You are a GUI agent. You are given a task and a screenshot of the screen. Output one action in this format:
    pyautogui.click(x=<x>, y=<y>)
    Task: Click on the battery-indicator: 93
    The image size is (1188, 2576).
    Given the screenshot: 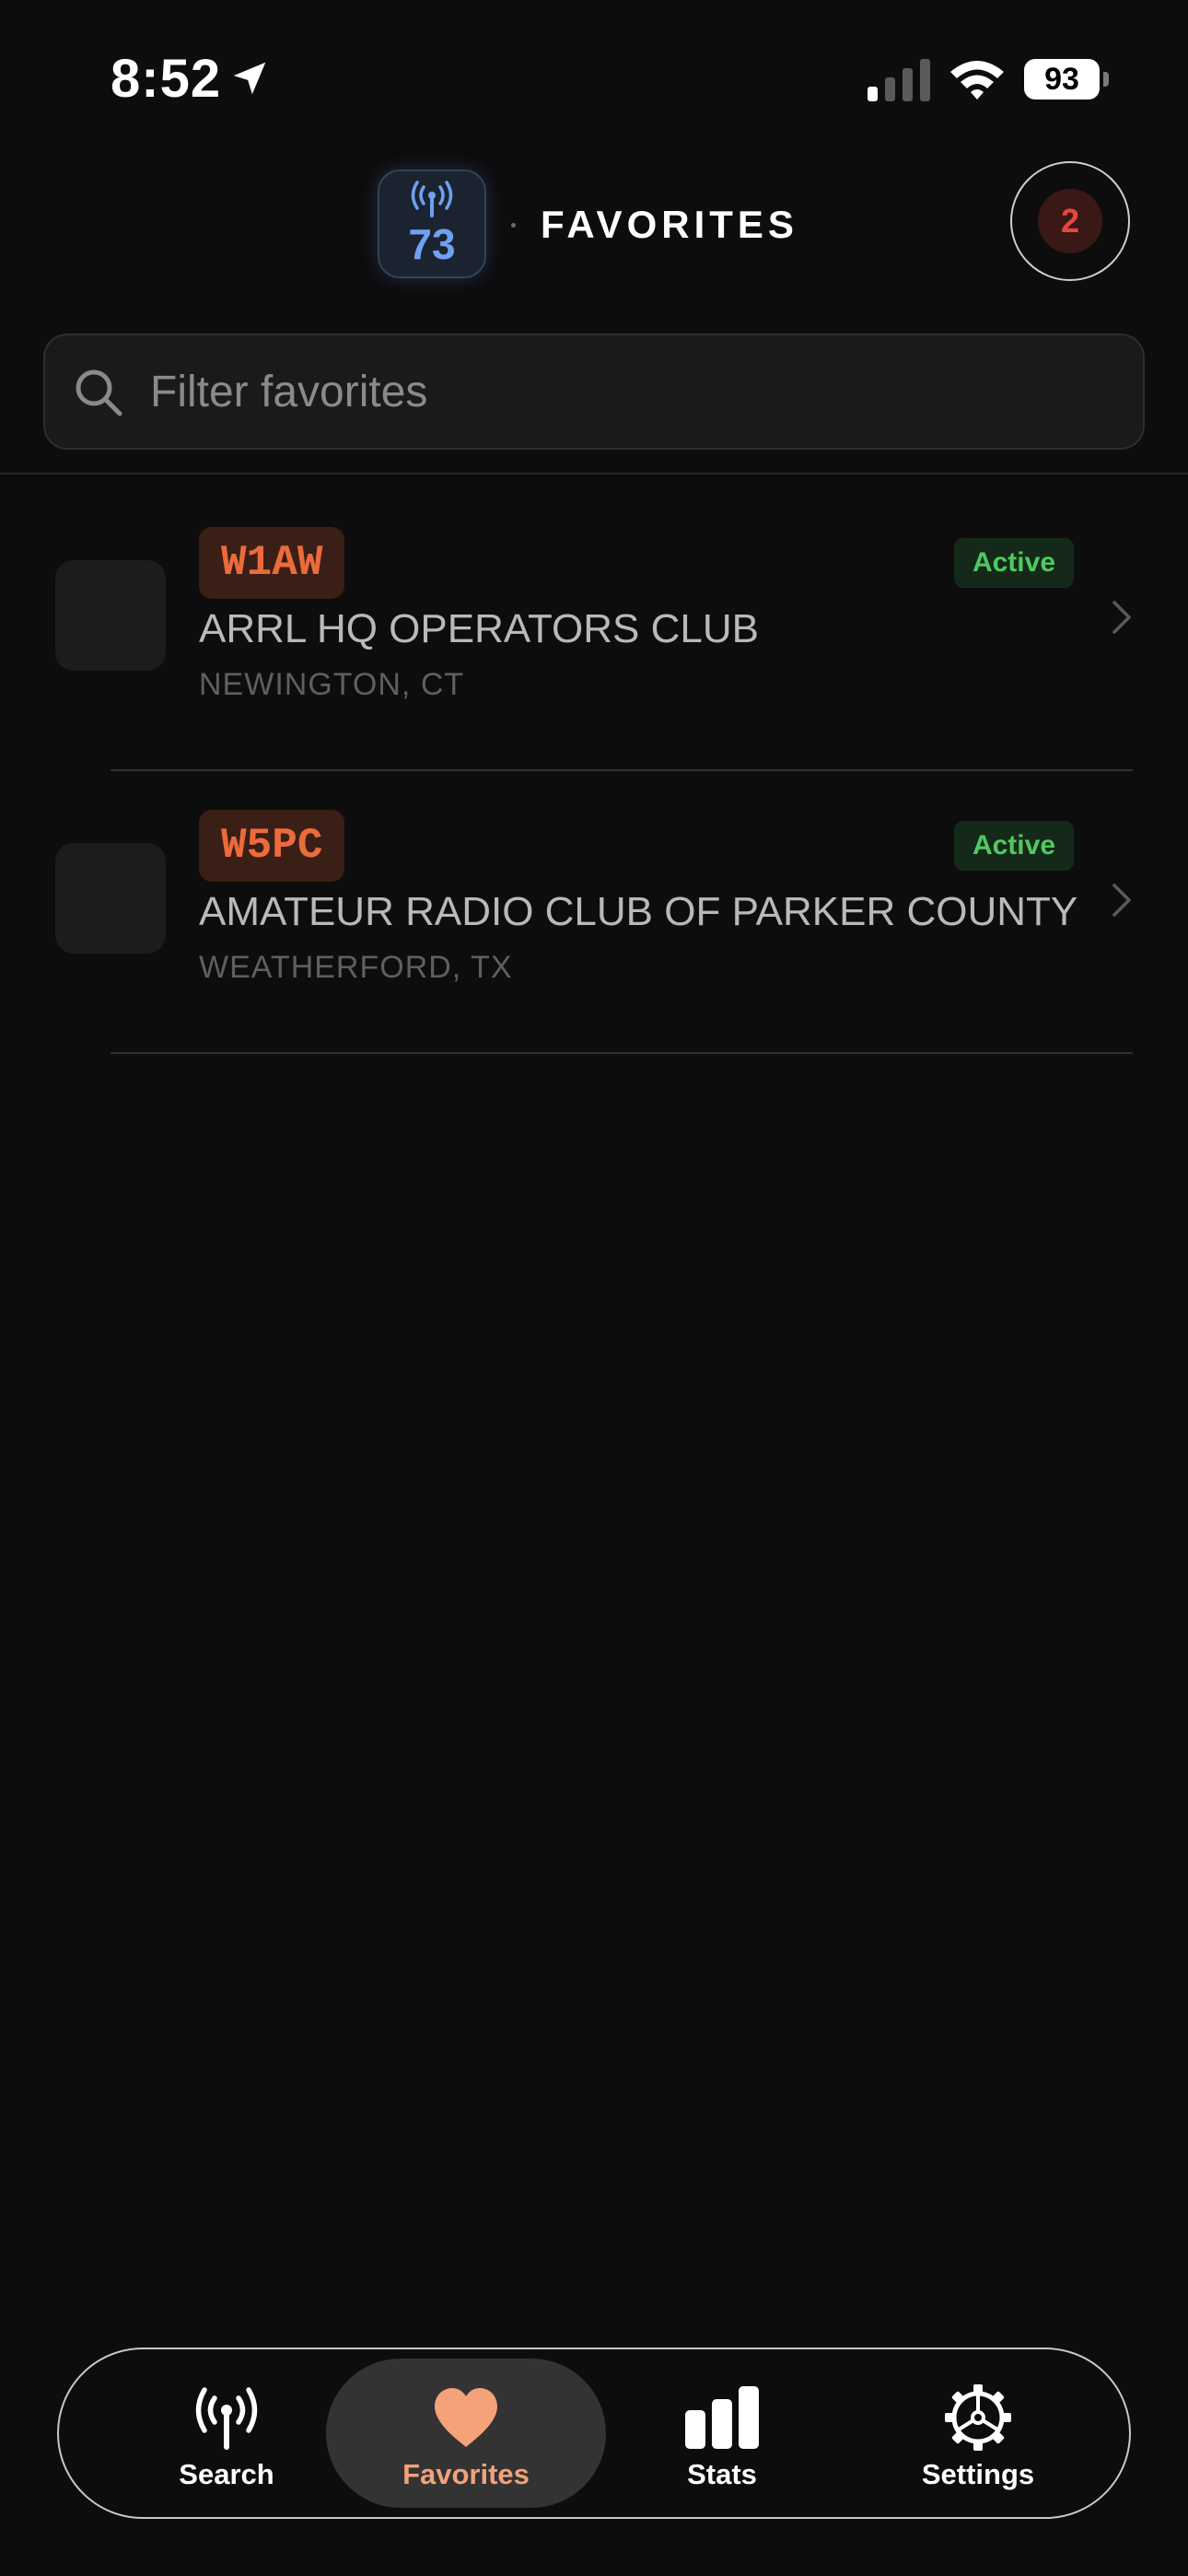 What is the action you would take?
    pyautogui.click(x=1066, y=79)
    